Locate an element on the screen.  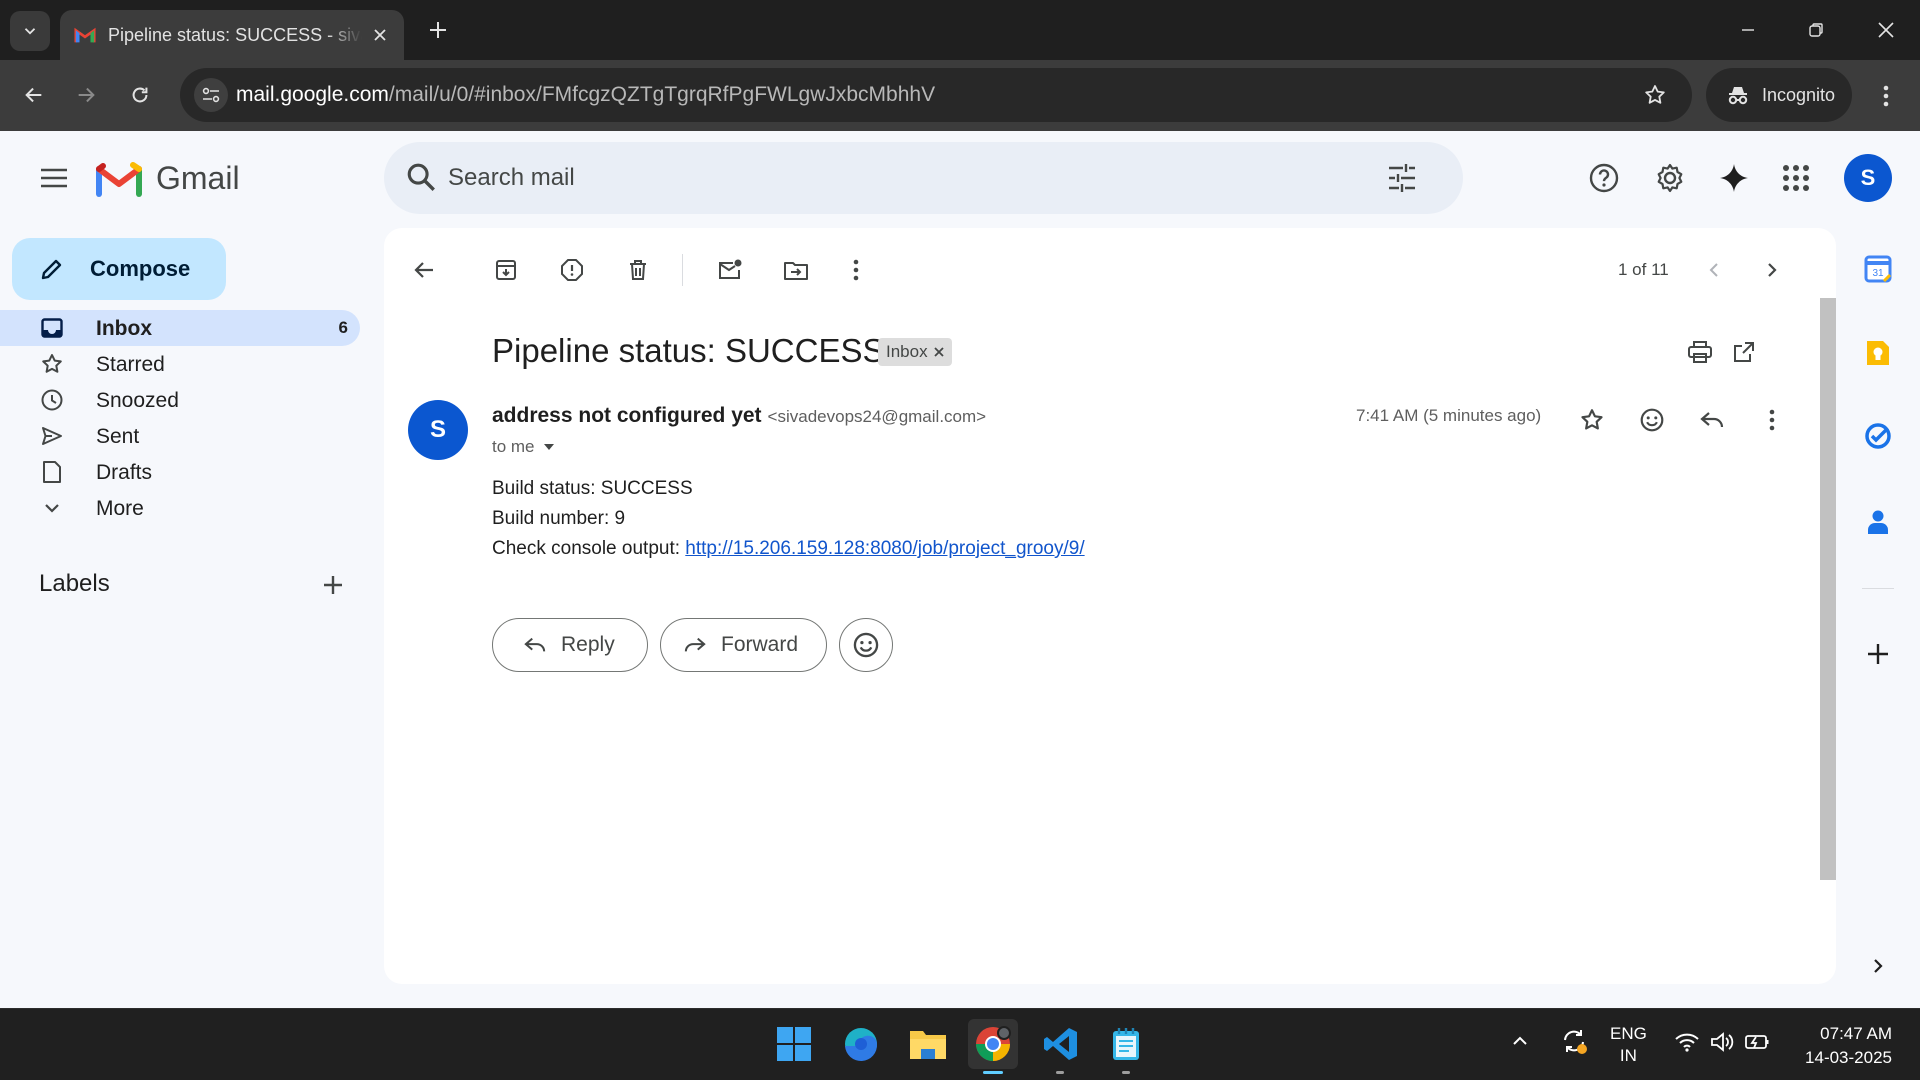
star-outline-icon is located at coordinates (1592, 419).